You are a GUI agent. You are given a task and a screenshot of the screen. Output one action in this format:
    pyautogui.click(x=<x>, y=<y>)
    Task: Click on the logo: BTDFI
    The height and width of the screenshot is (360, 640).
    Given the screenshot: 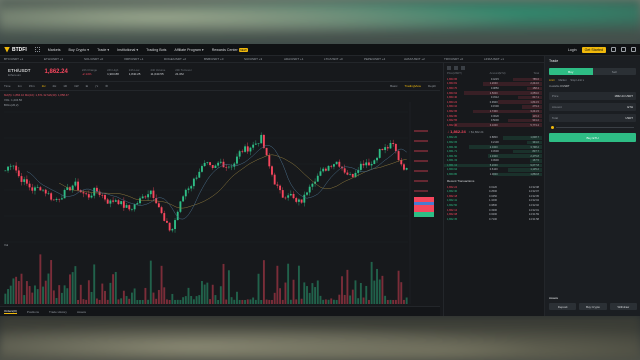 What is the action you would take?
    pyautogui.click(x=15, y=49)
    